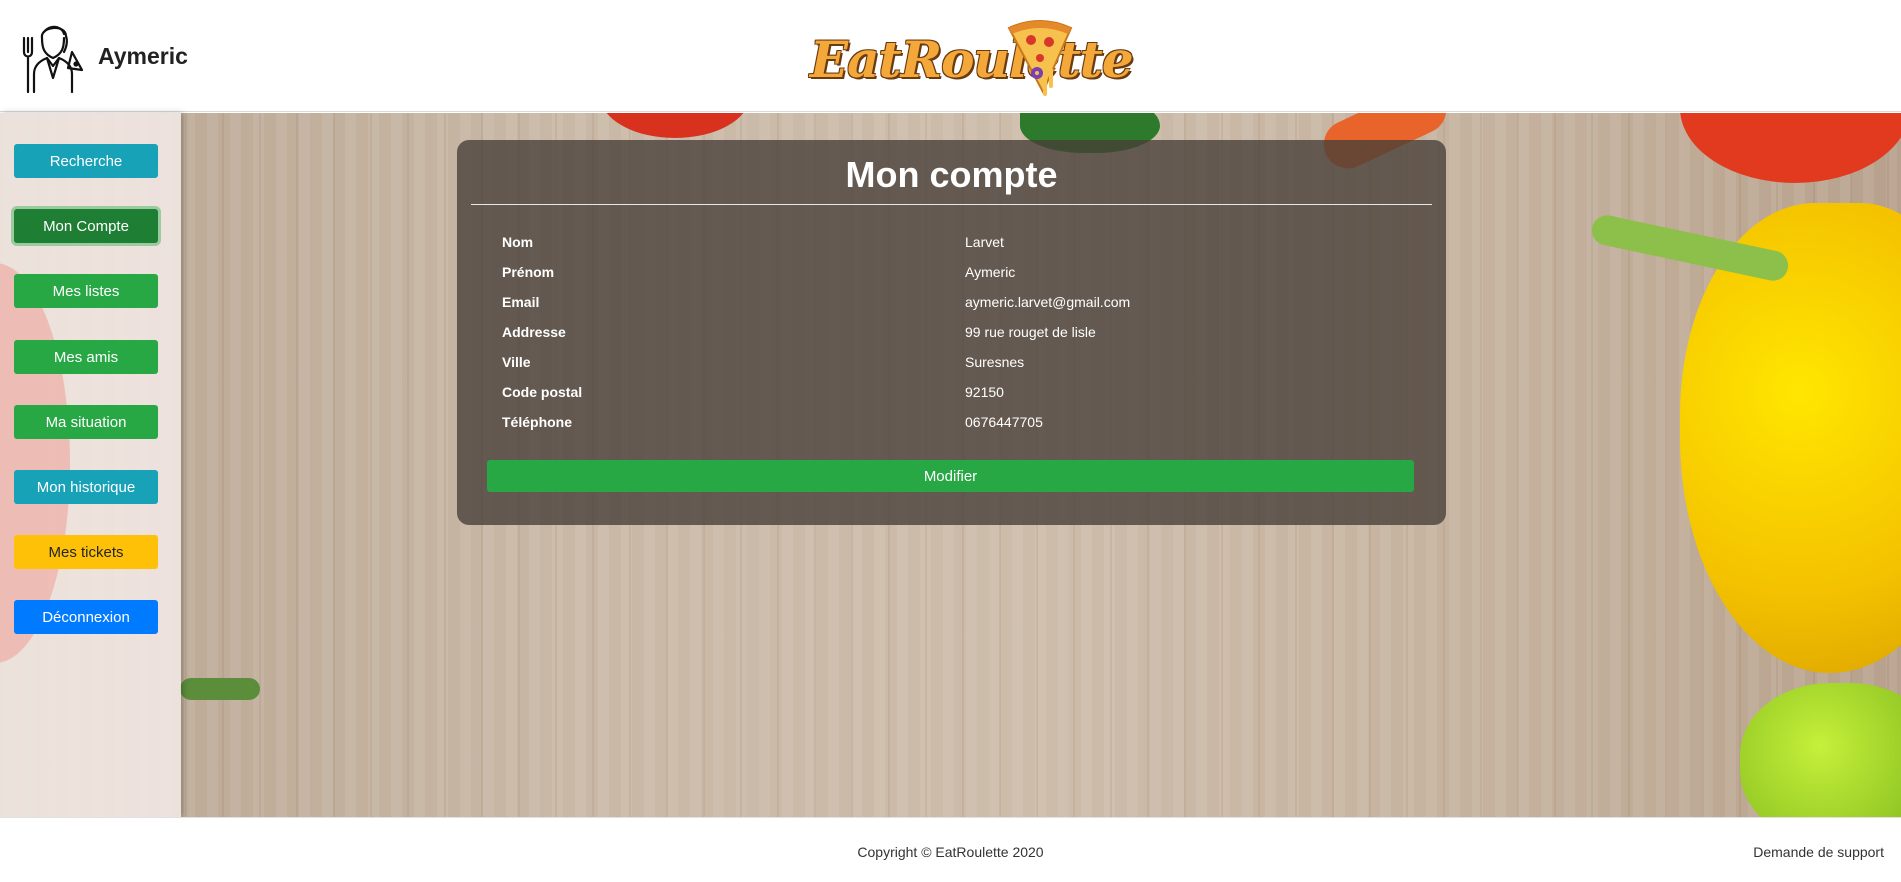 This screenshot has height=882, width=1901. What do you see at coordinates (984, 392) in the screenshot?
I see `field-value: 92150` at bounding box center [984, 392].